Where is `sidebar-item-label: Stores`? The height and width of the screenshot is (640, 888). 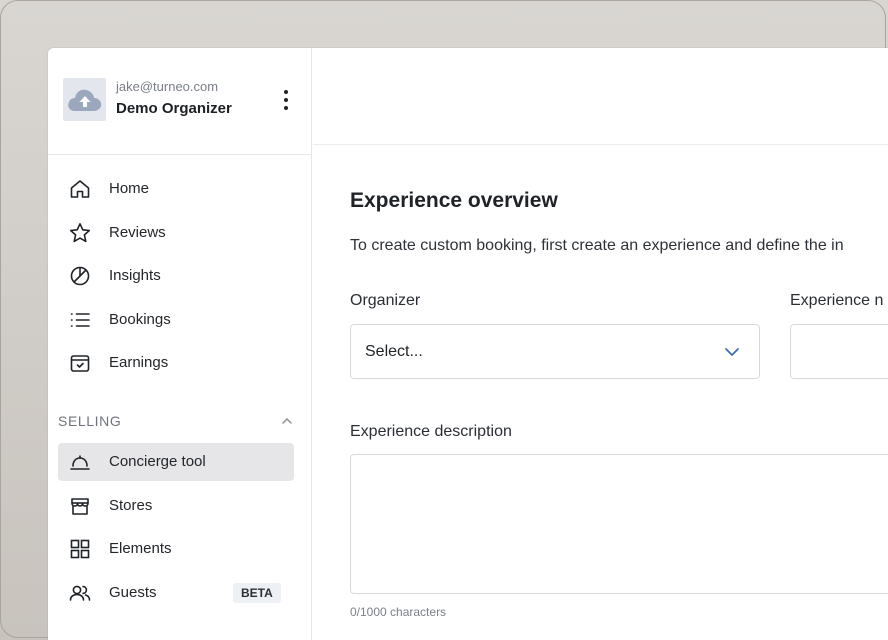
sidebar-item-label: Stores is located at coordinates (131, 505).